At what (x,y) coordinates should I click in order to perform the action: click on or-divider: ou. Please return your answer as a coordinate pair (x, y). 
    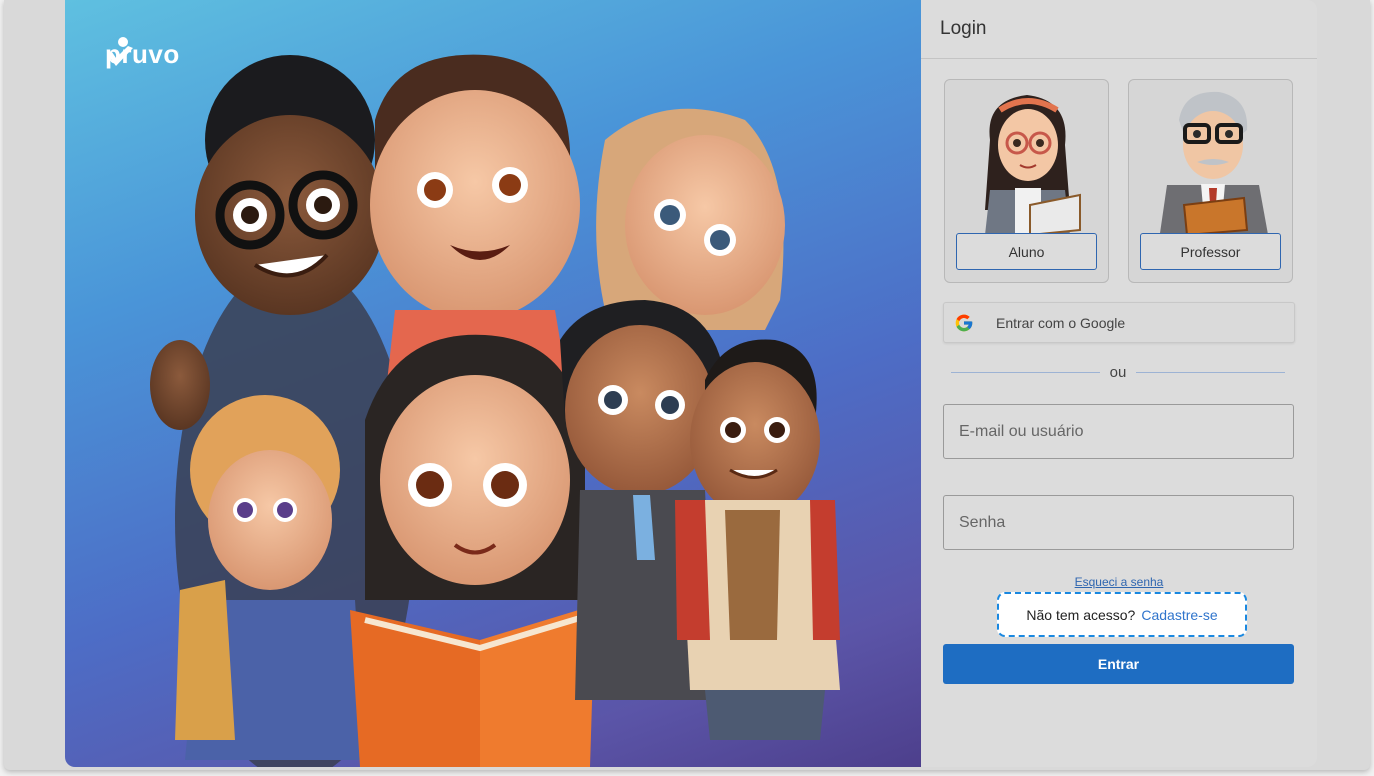
    Looking at the image, I should click on (1118, 372).